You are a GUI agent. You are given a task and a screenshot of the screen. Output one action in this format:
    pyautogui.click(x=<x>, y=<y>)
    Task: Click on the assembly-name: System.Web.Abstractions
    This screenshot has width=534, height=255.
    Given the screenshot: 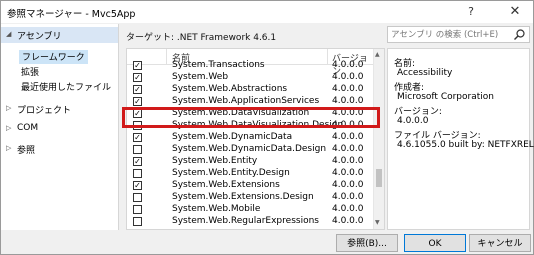 What is the action you would take?
    pyautogui.click(x=230, y=89)
    